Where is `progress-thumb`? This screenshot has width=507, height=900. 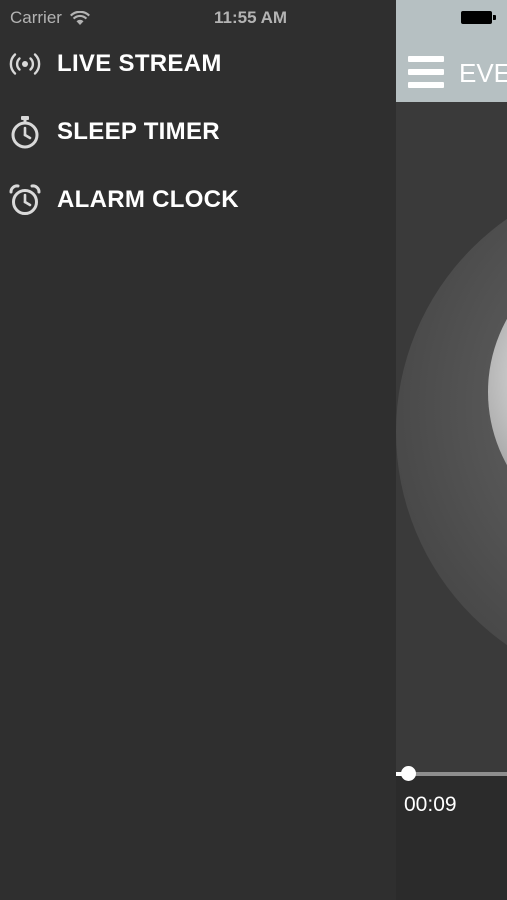
progress-thumb is located at coordinates (409, 773).